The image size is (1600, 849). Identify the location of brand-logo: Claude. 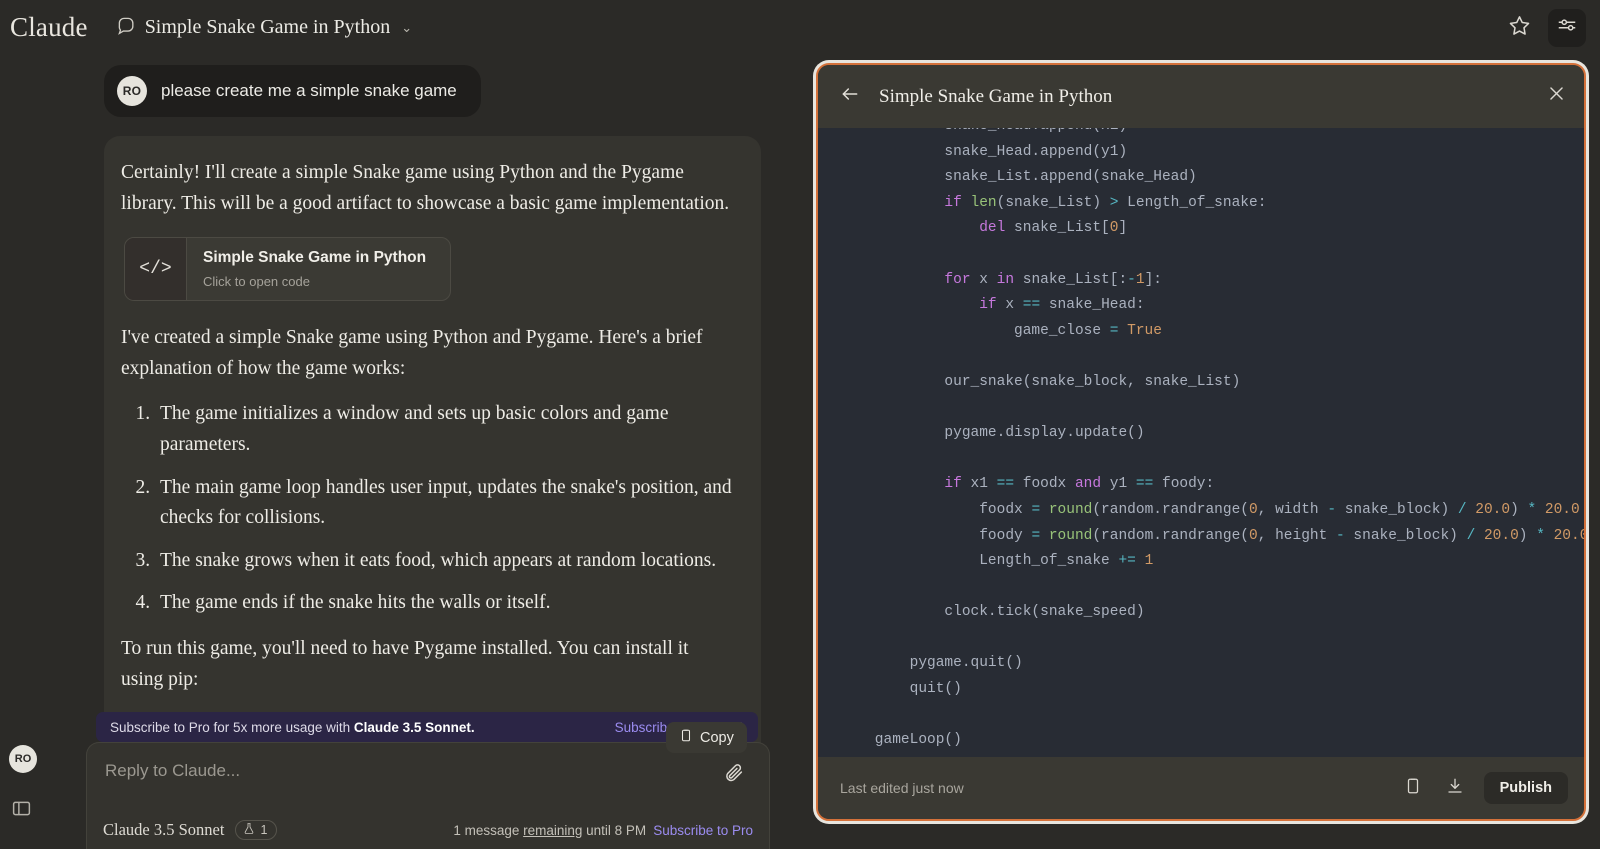
(49, 27).